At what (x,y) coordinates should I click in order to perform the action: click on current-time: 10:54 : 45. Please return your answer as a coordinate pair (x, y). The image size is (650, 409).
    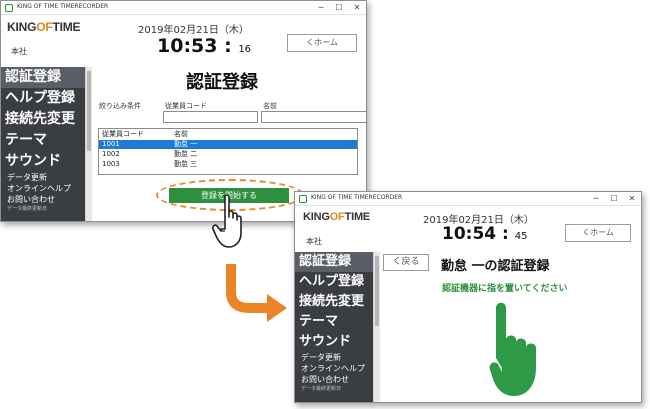
    Looking at the image, I should click on (485, 234).